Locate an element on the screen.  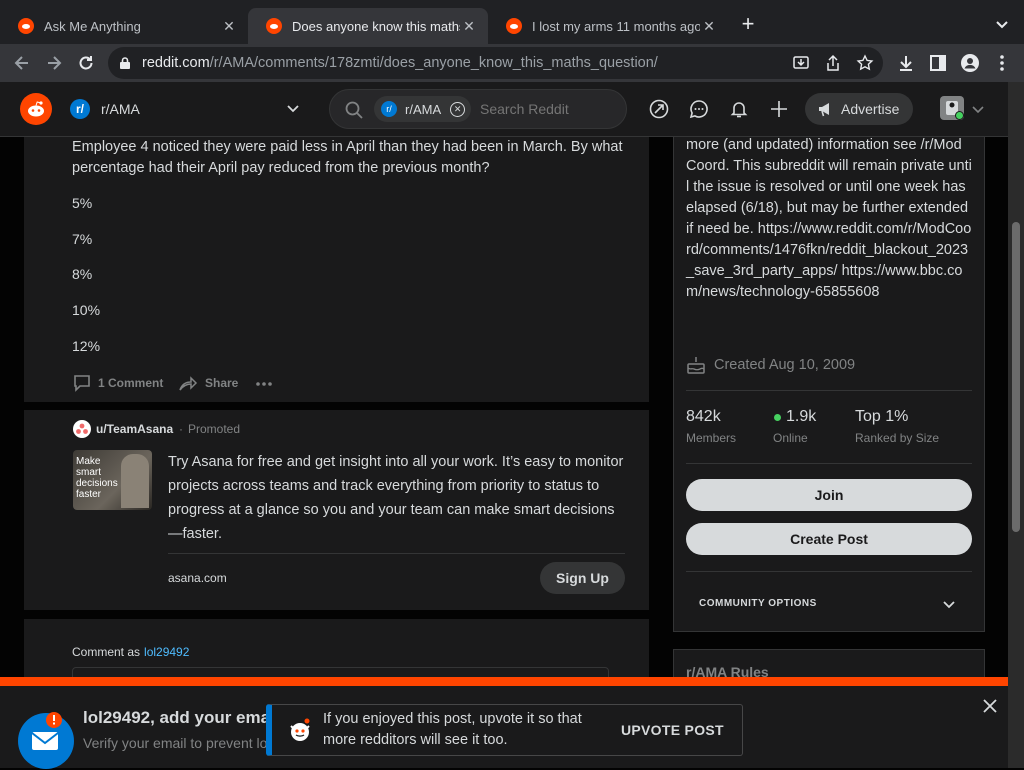
new-tab-button: + is located at coordinates (748, 24).